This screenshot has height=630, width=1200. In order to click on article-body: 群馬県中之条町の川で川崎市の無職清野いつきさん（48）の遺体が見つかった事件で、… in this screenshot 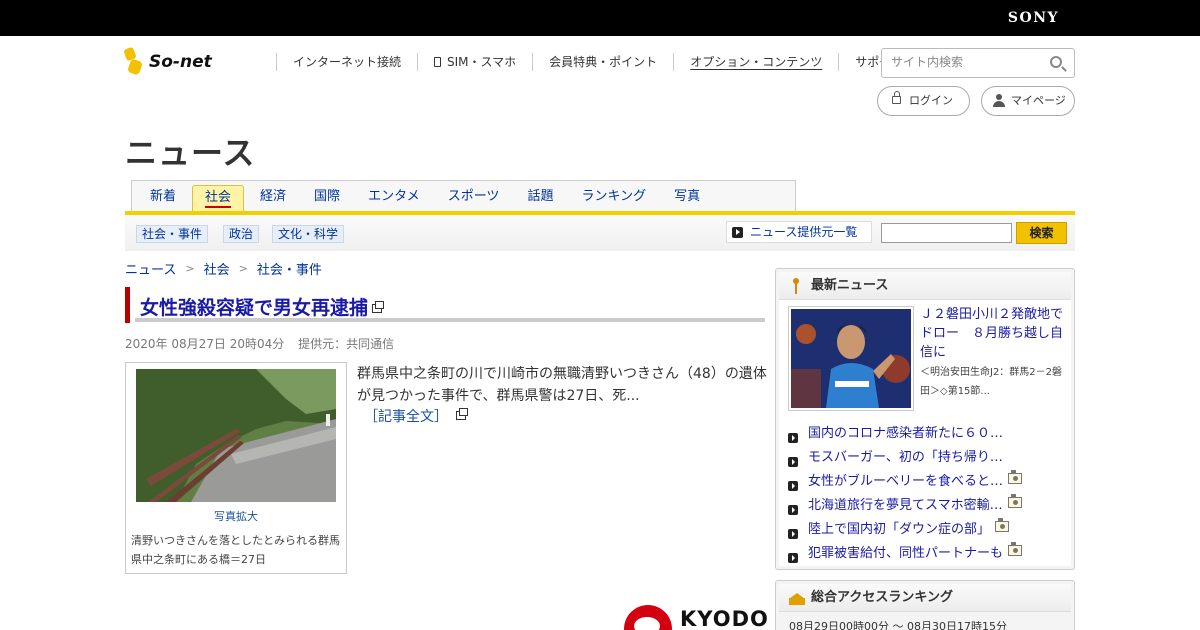, I will do `click(562, 385)`.